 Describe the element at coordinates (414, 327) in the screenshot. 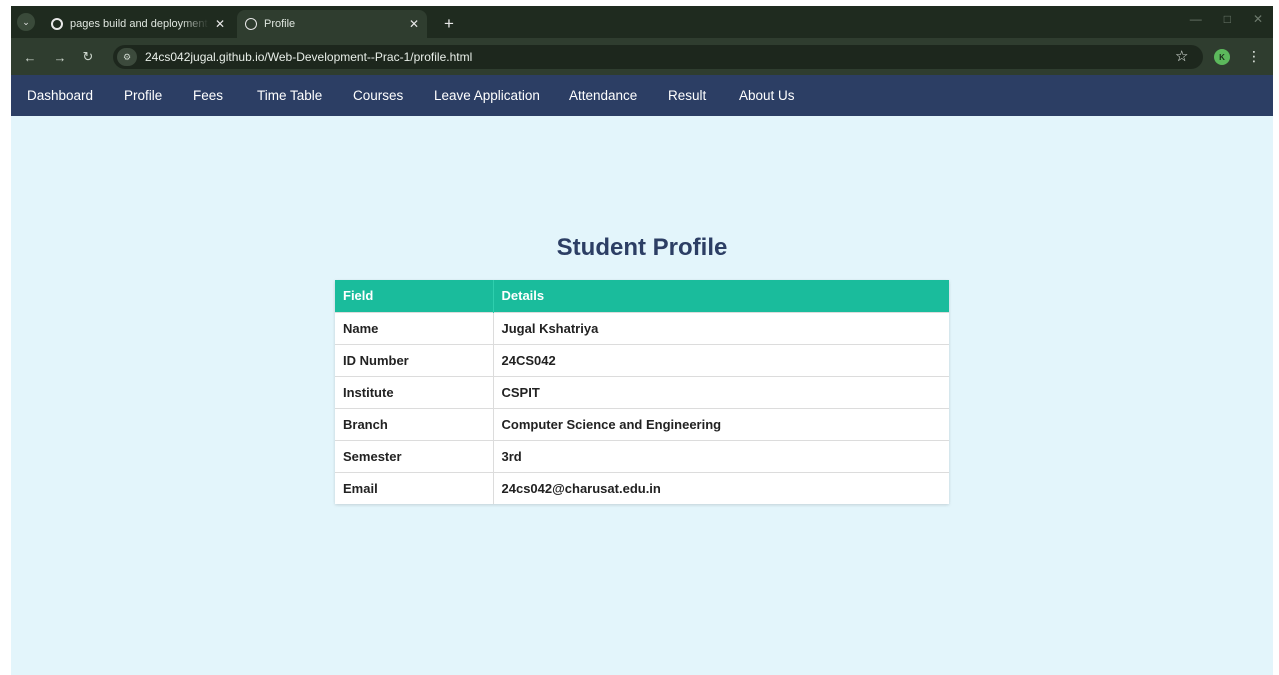

I see `field-label: Name` at that location.